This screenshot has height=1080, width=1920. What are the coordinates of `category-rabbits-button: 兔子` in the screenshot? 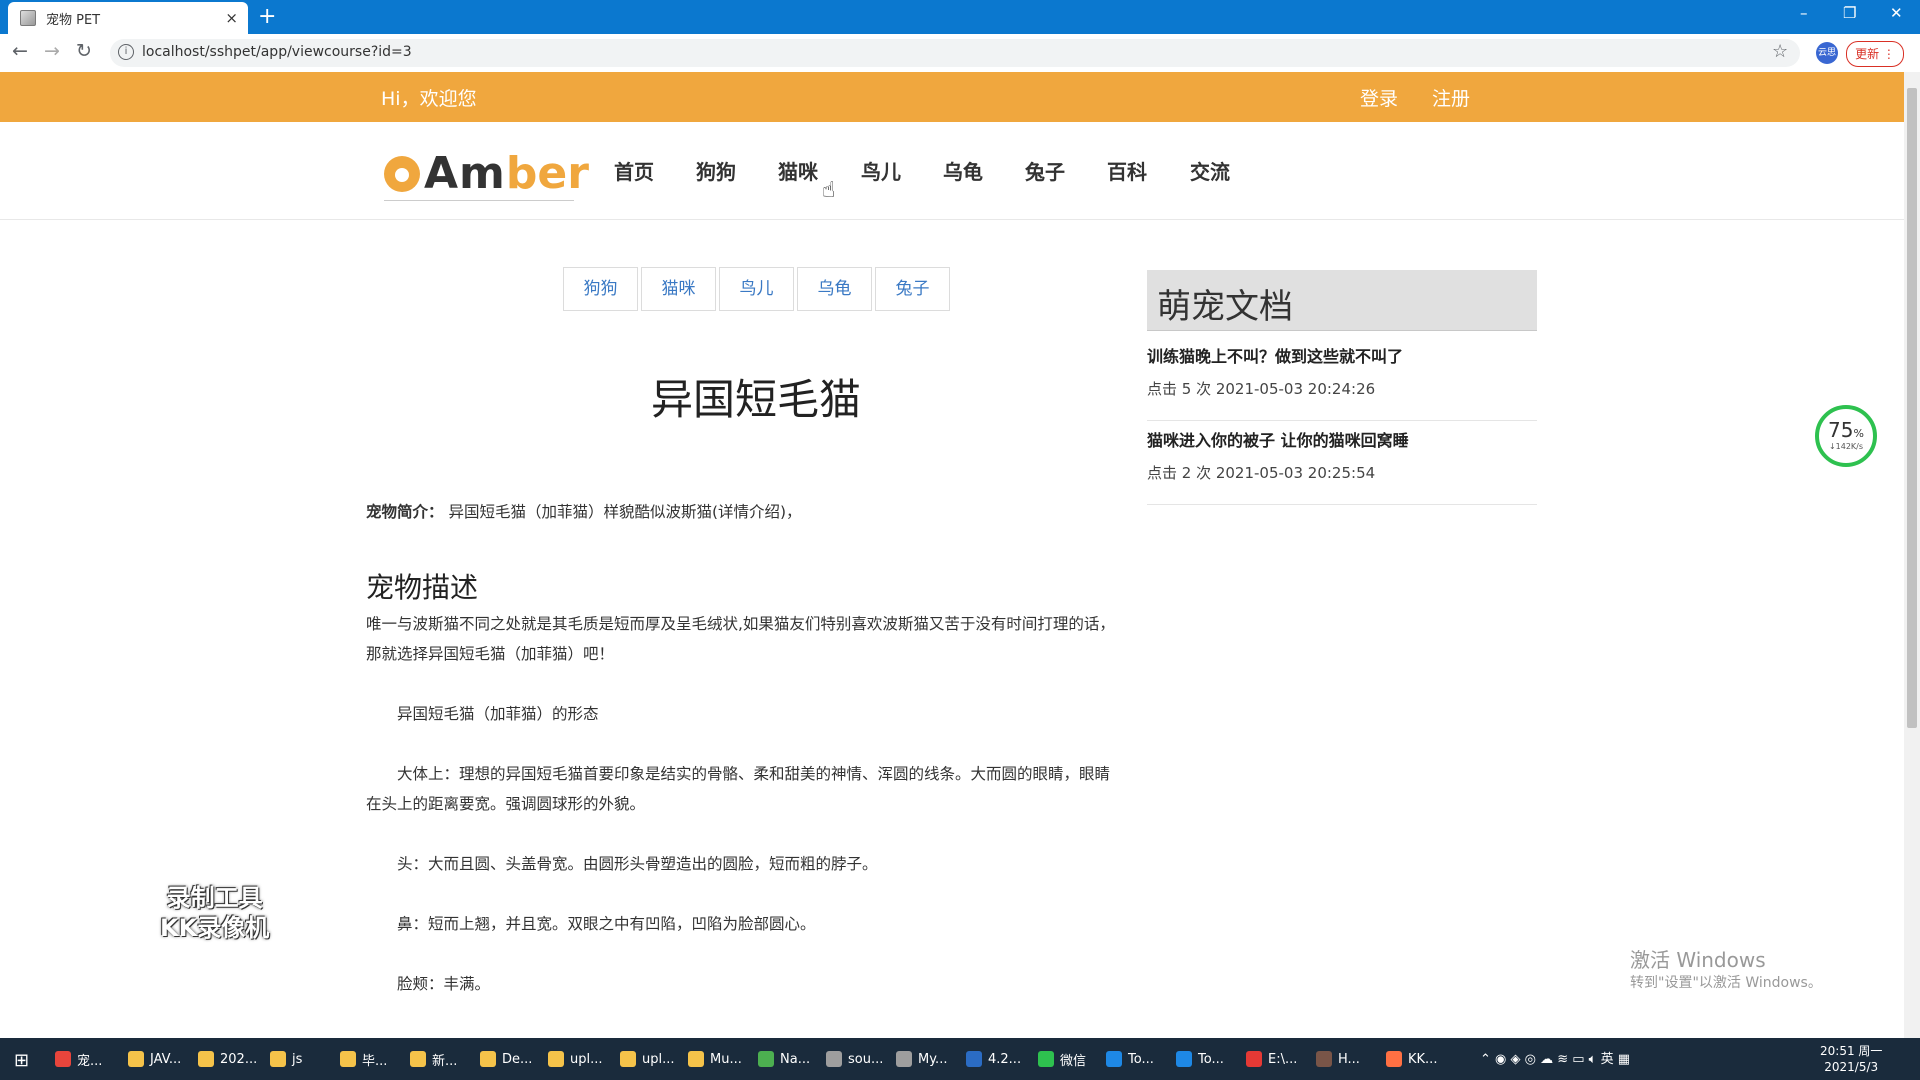 It's located at (912, 289).